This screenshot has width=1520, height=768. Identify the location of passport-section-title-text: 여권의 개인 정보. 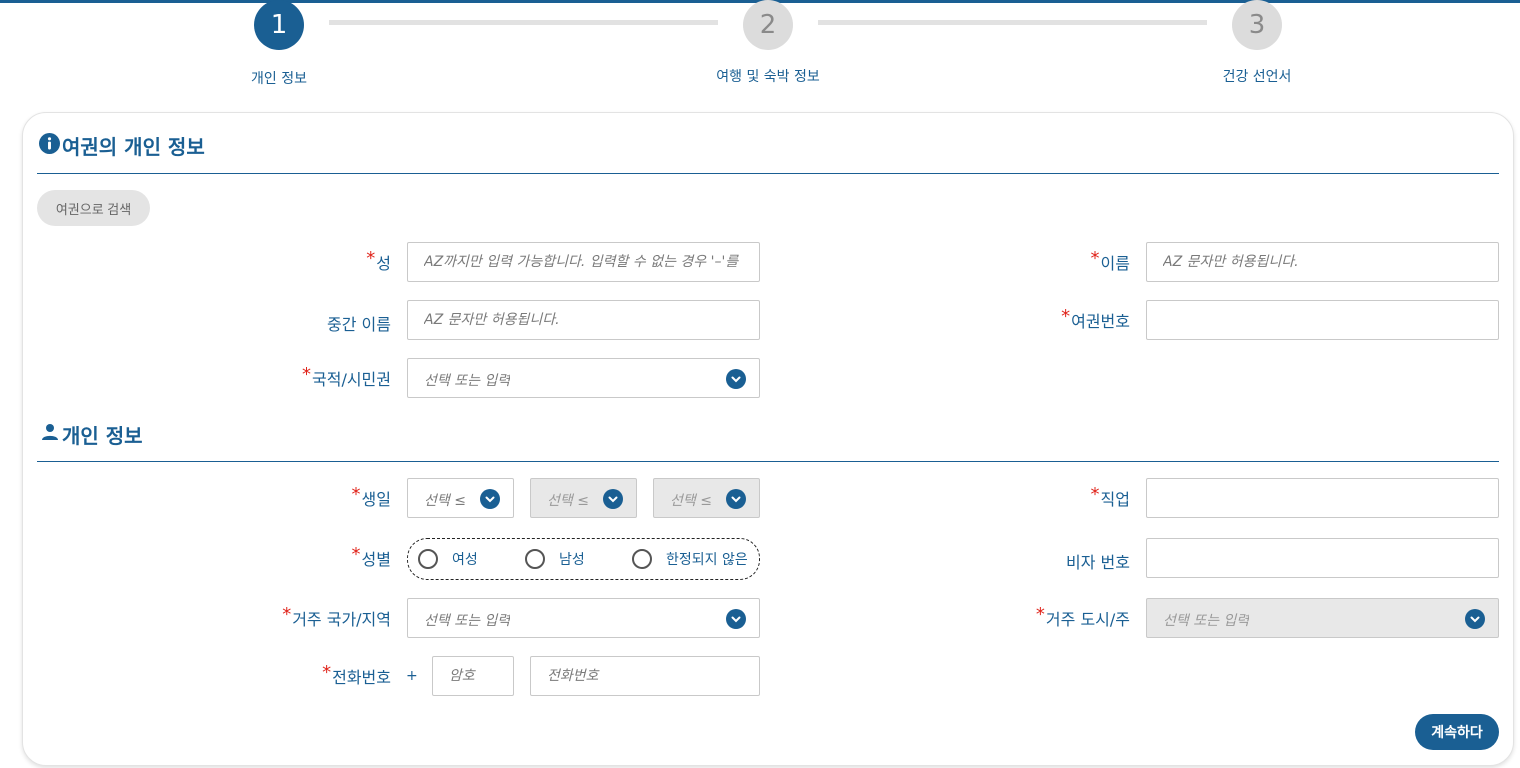
(133, 147).